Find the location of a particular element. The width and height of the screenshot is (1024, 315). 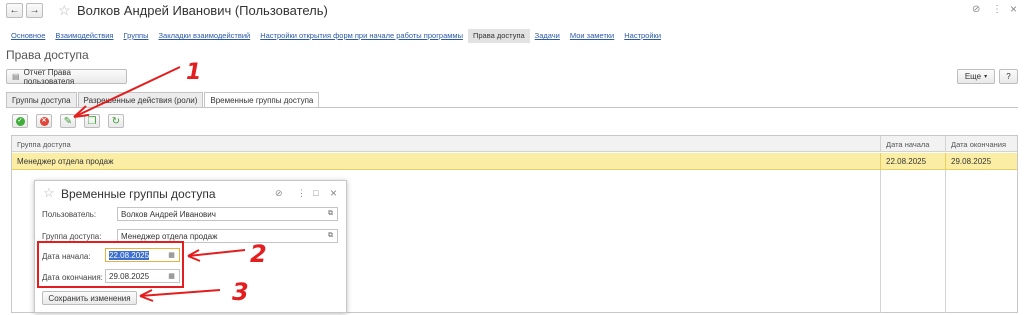

annotation-number: 3 is located at coordinates (240, 292).